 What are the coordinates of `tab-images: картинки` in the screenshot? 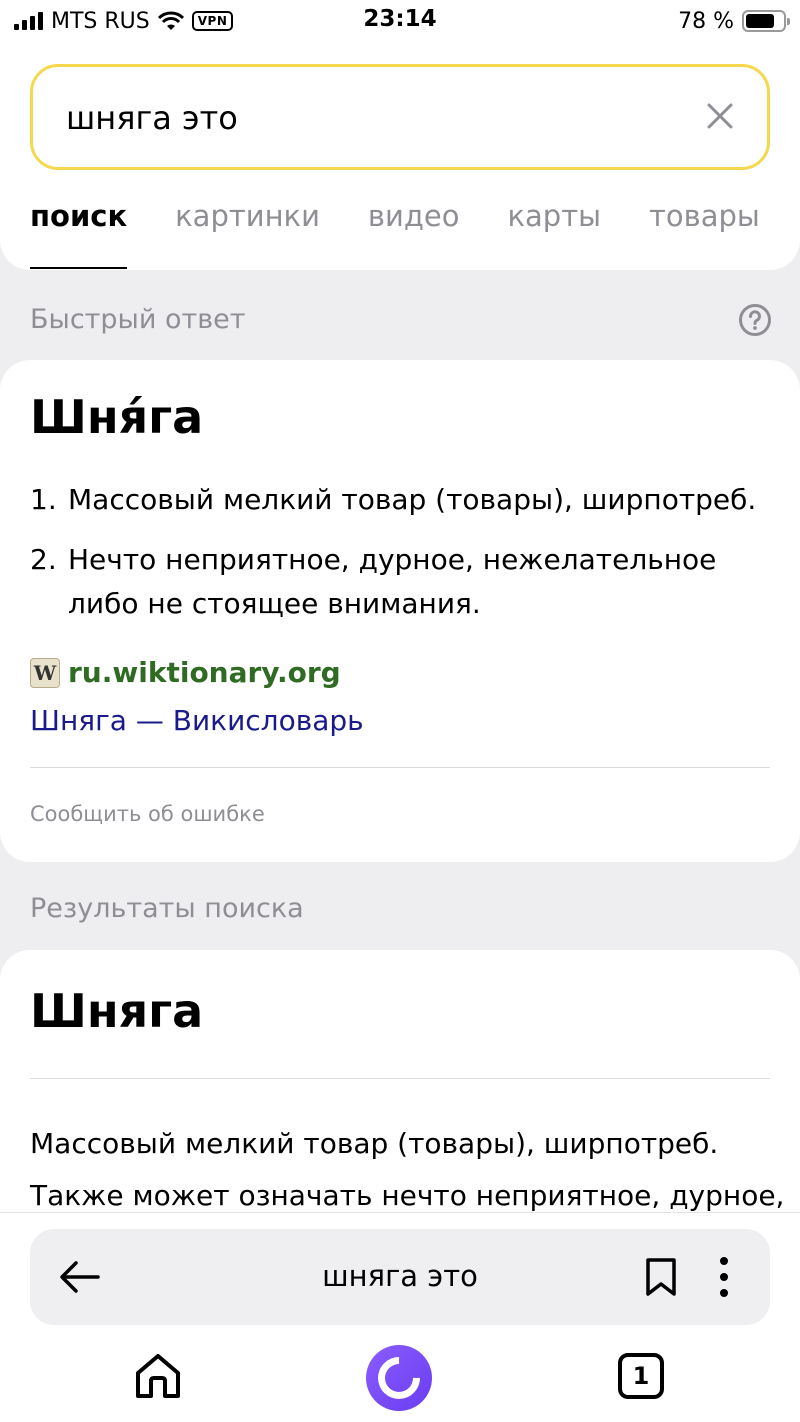 It's located at (247, 234).